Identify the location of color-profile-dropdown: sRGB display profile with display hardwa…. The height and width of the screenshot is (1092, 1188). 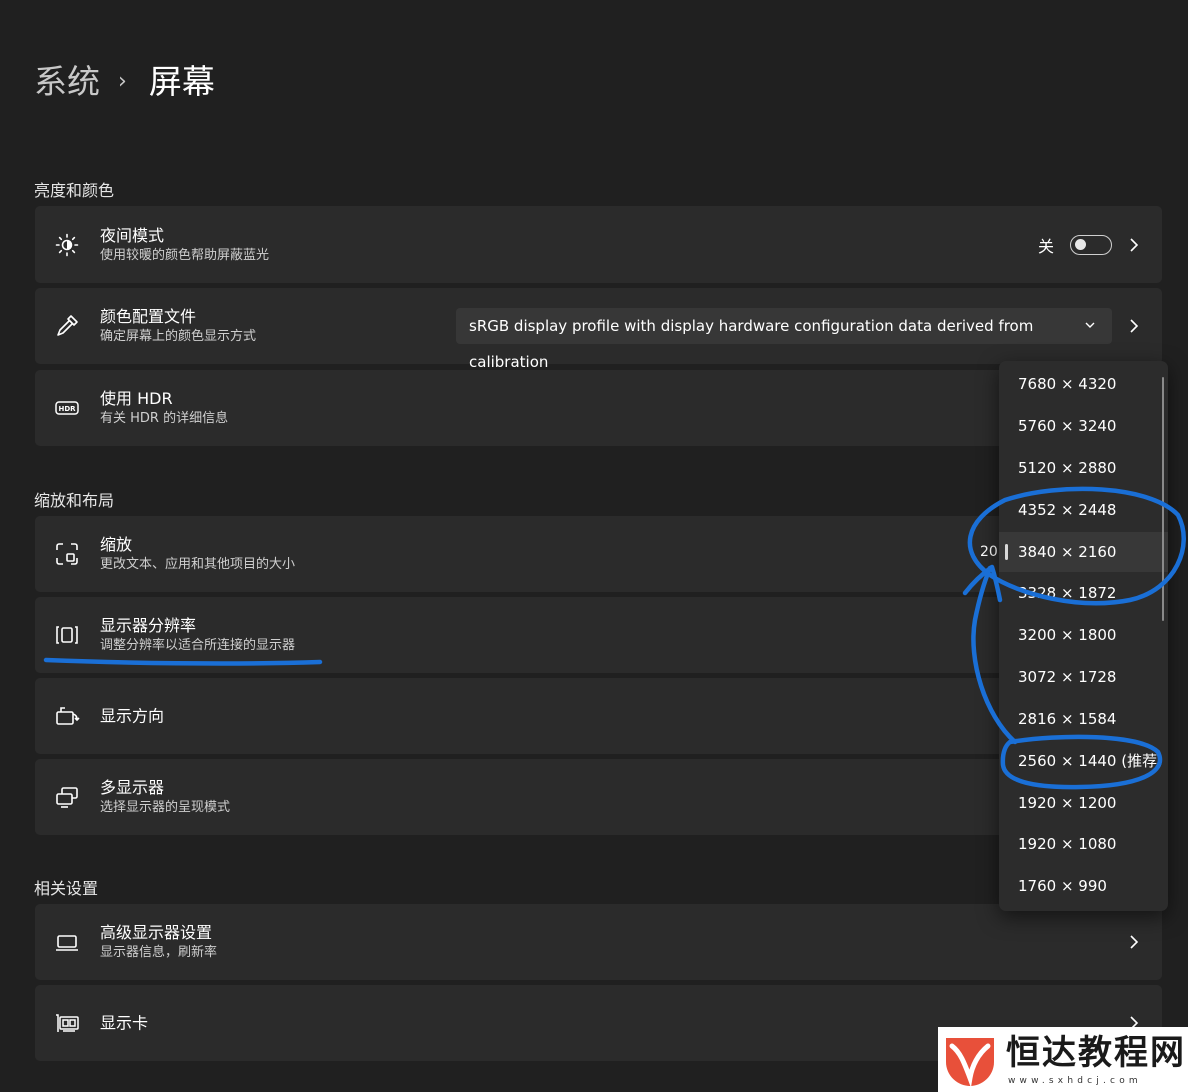
(784, 339).